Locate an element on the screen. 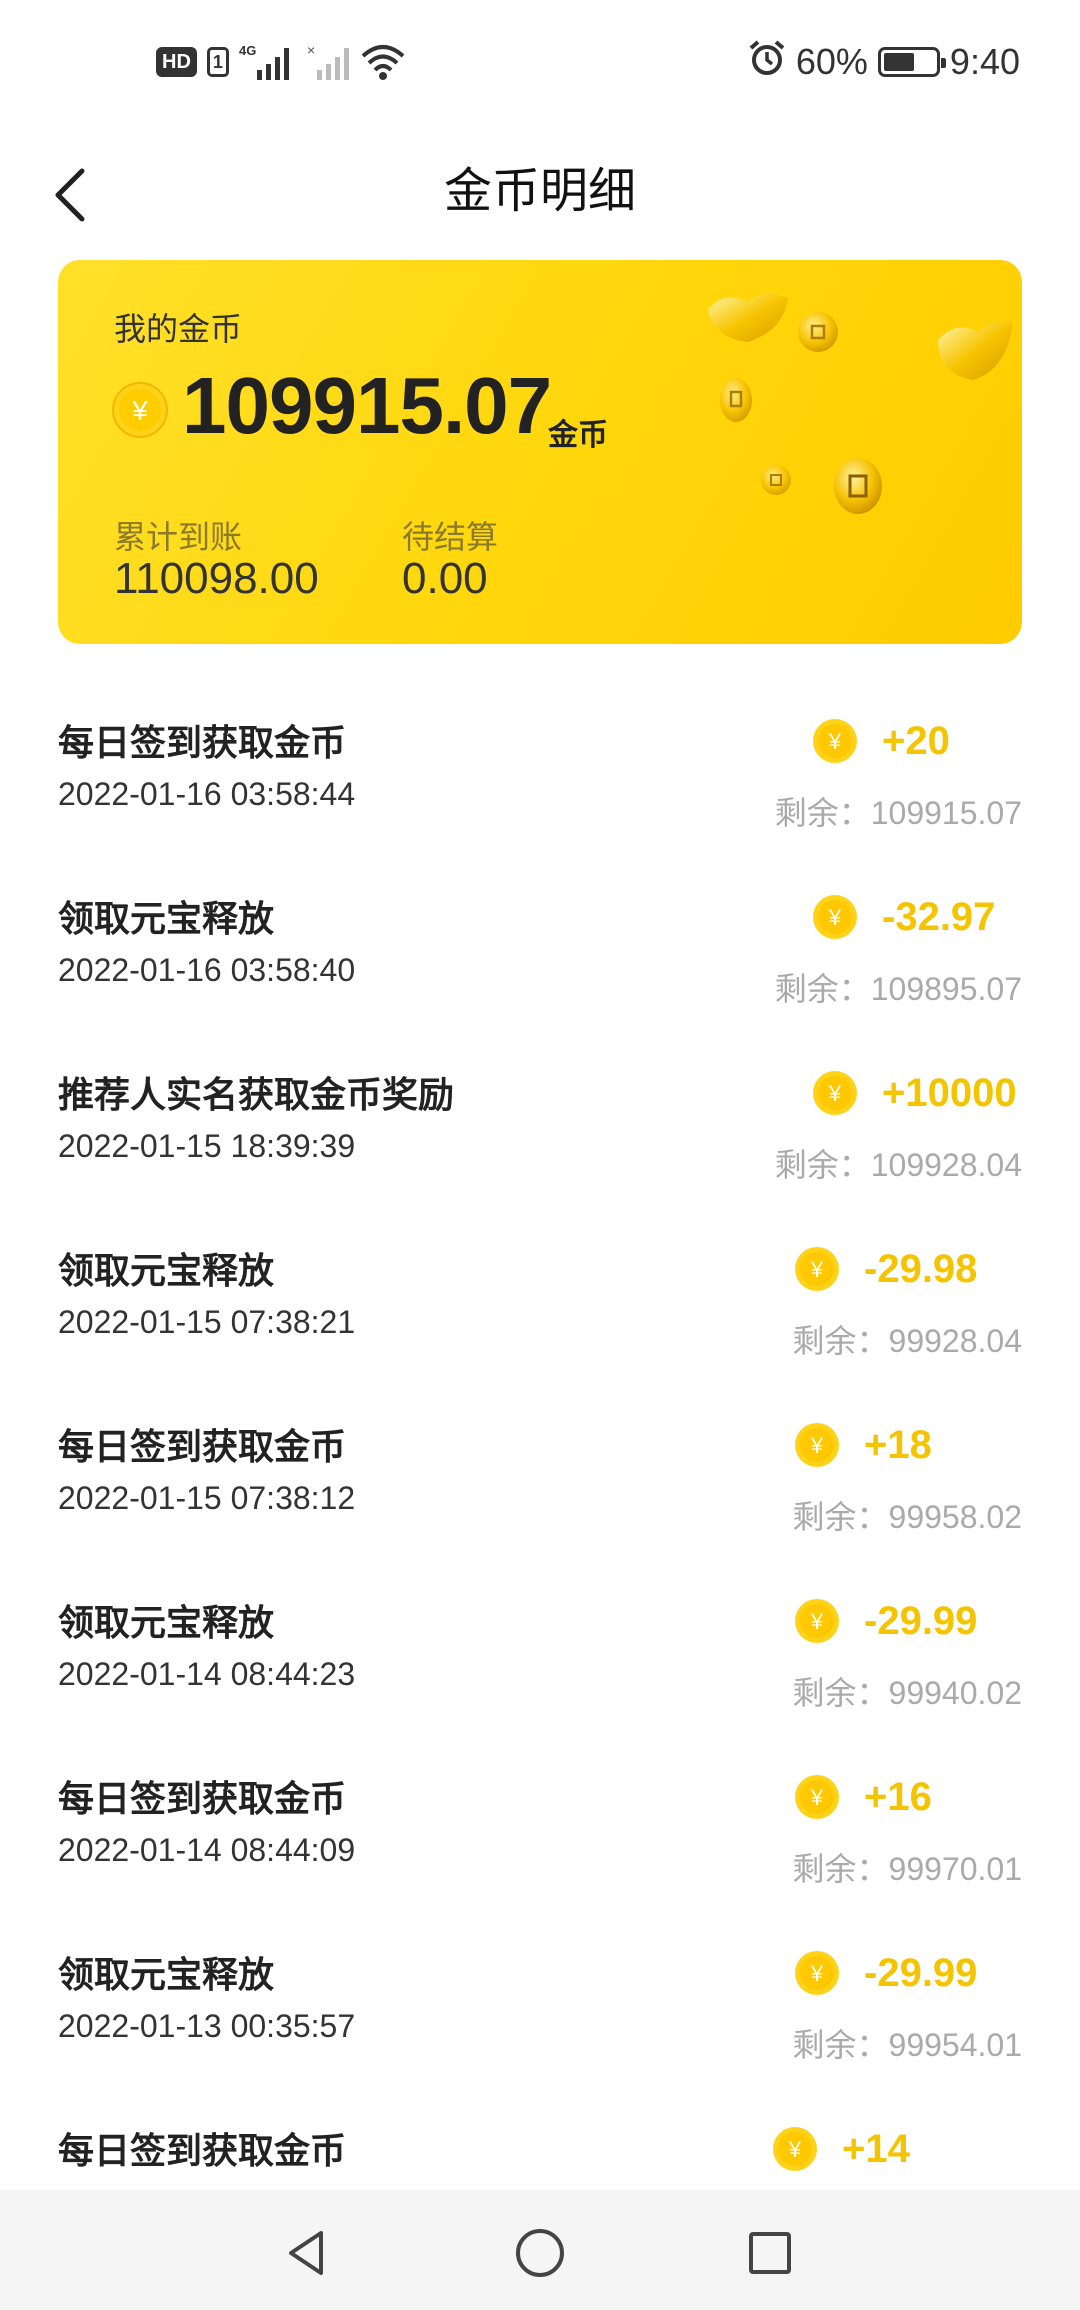  nav-recent-button is located at coordinates (770, 2253).